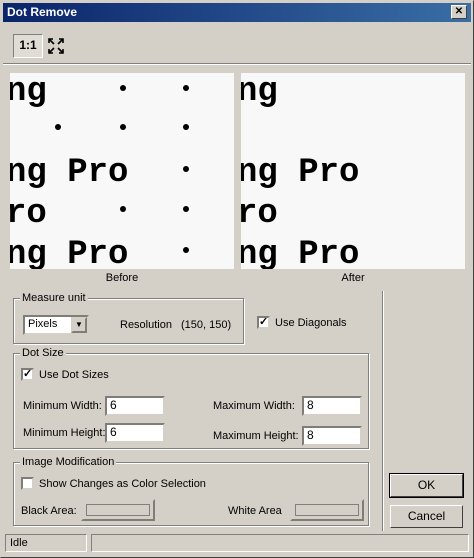 Image resolution: width=474 pixels, height=558 pixels. What do you see at coordinates (237, 64) in the screenshot?
I see `toolbar-separator` at bounding box center [237, 64].